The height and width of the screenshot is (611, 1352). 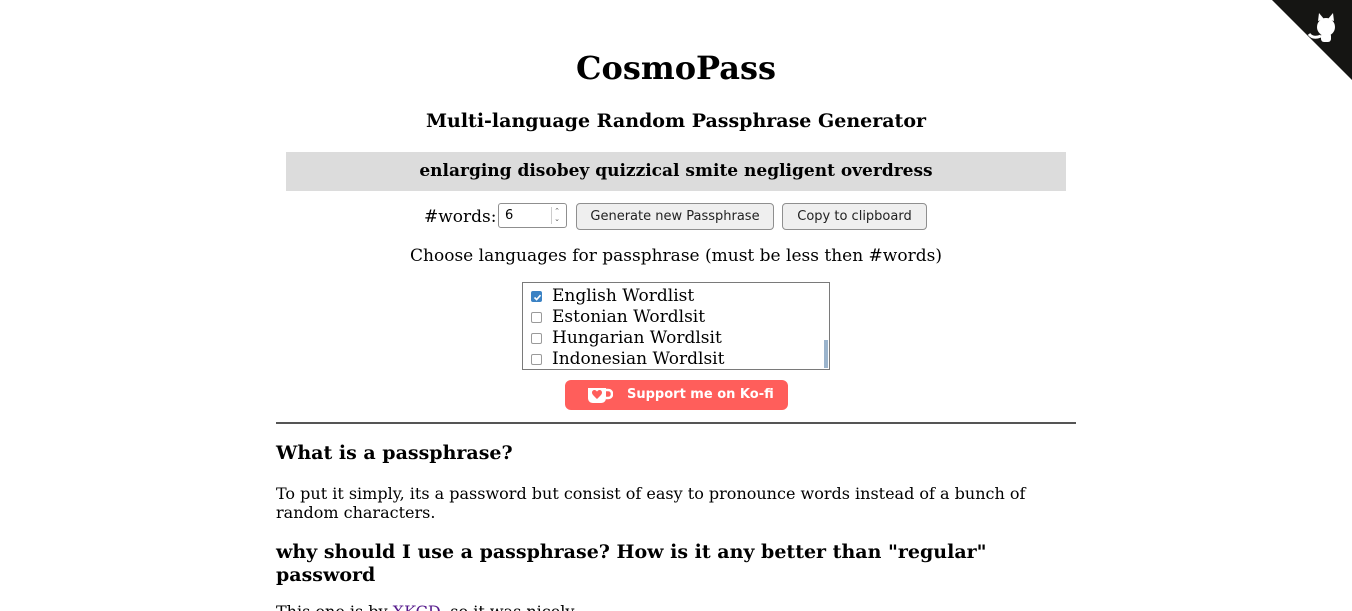 I want to click on hungarian-checkbox, so click(x=536, y=338).